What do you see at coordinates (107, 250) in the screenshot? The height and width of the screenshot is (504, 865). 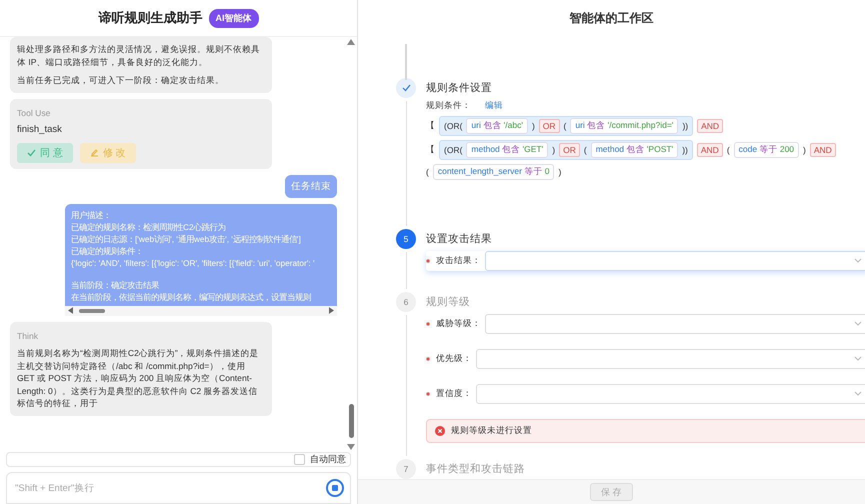 I see `message-line: 已确定的规则条件：` at bounding box center [107, 250].